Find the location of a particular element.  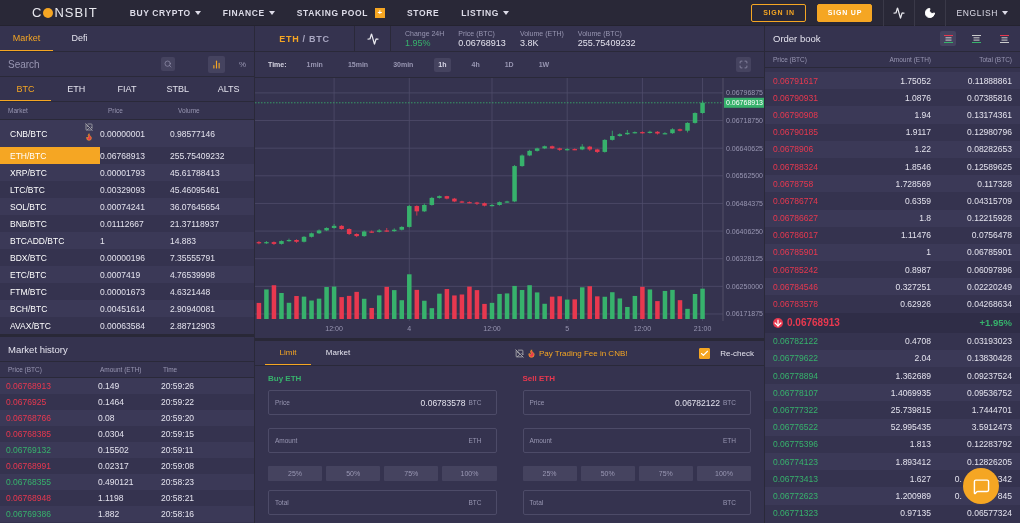

order-price: 0.06790931 is located at coordinates (796, 98).